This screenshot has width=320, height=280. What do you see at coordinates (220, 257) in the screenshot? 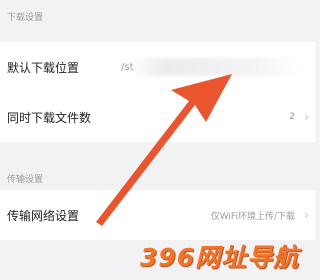
I see `watermark: 396网址导航` at bounding box center [220, 257].